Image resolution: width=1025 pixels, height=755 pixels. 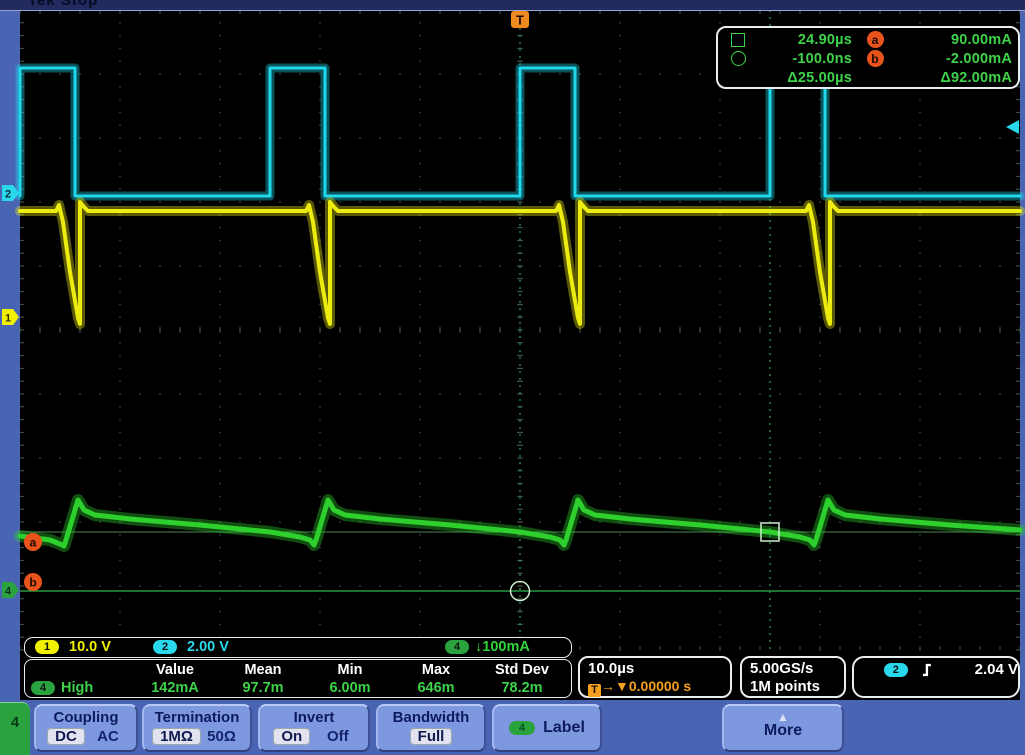 What do you see at coordinates (47, 647) in the screenshot?
I see `ch1-badge: 1` at bounding box center [47, 647].